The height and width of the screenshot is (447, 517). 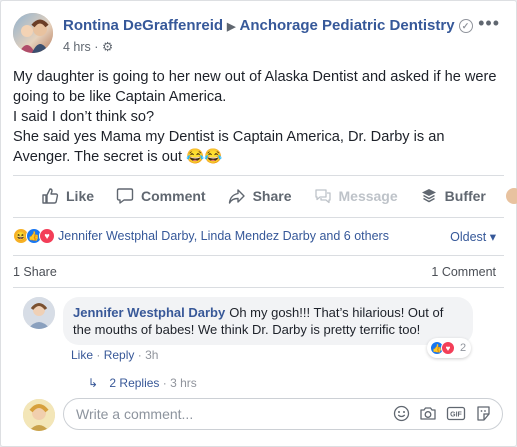 I want to click on like-label: Like, so click(x=80, y=196).